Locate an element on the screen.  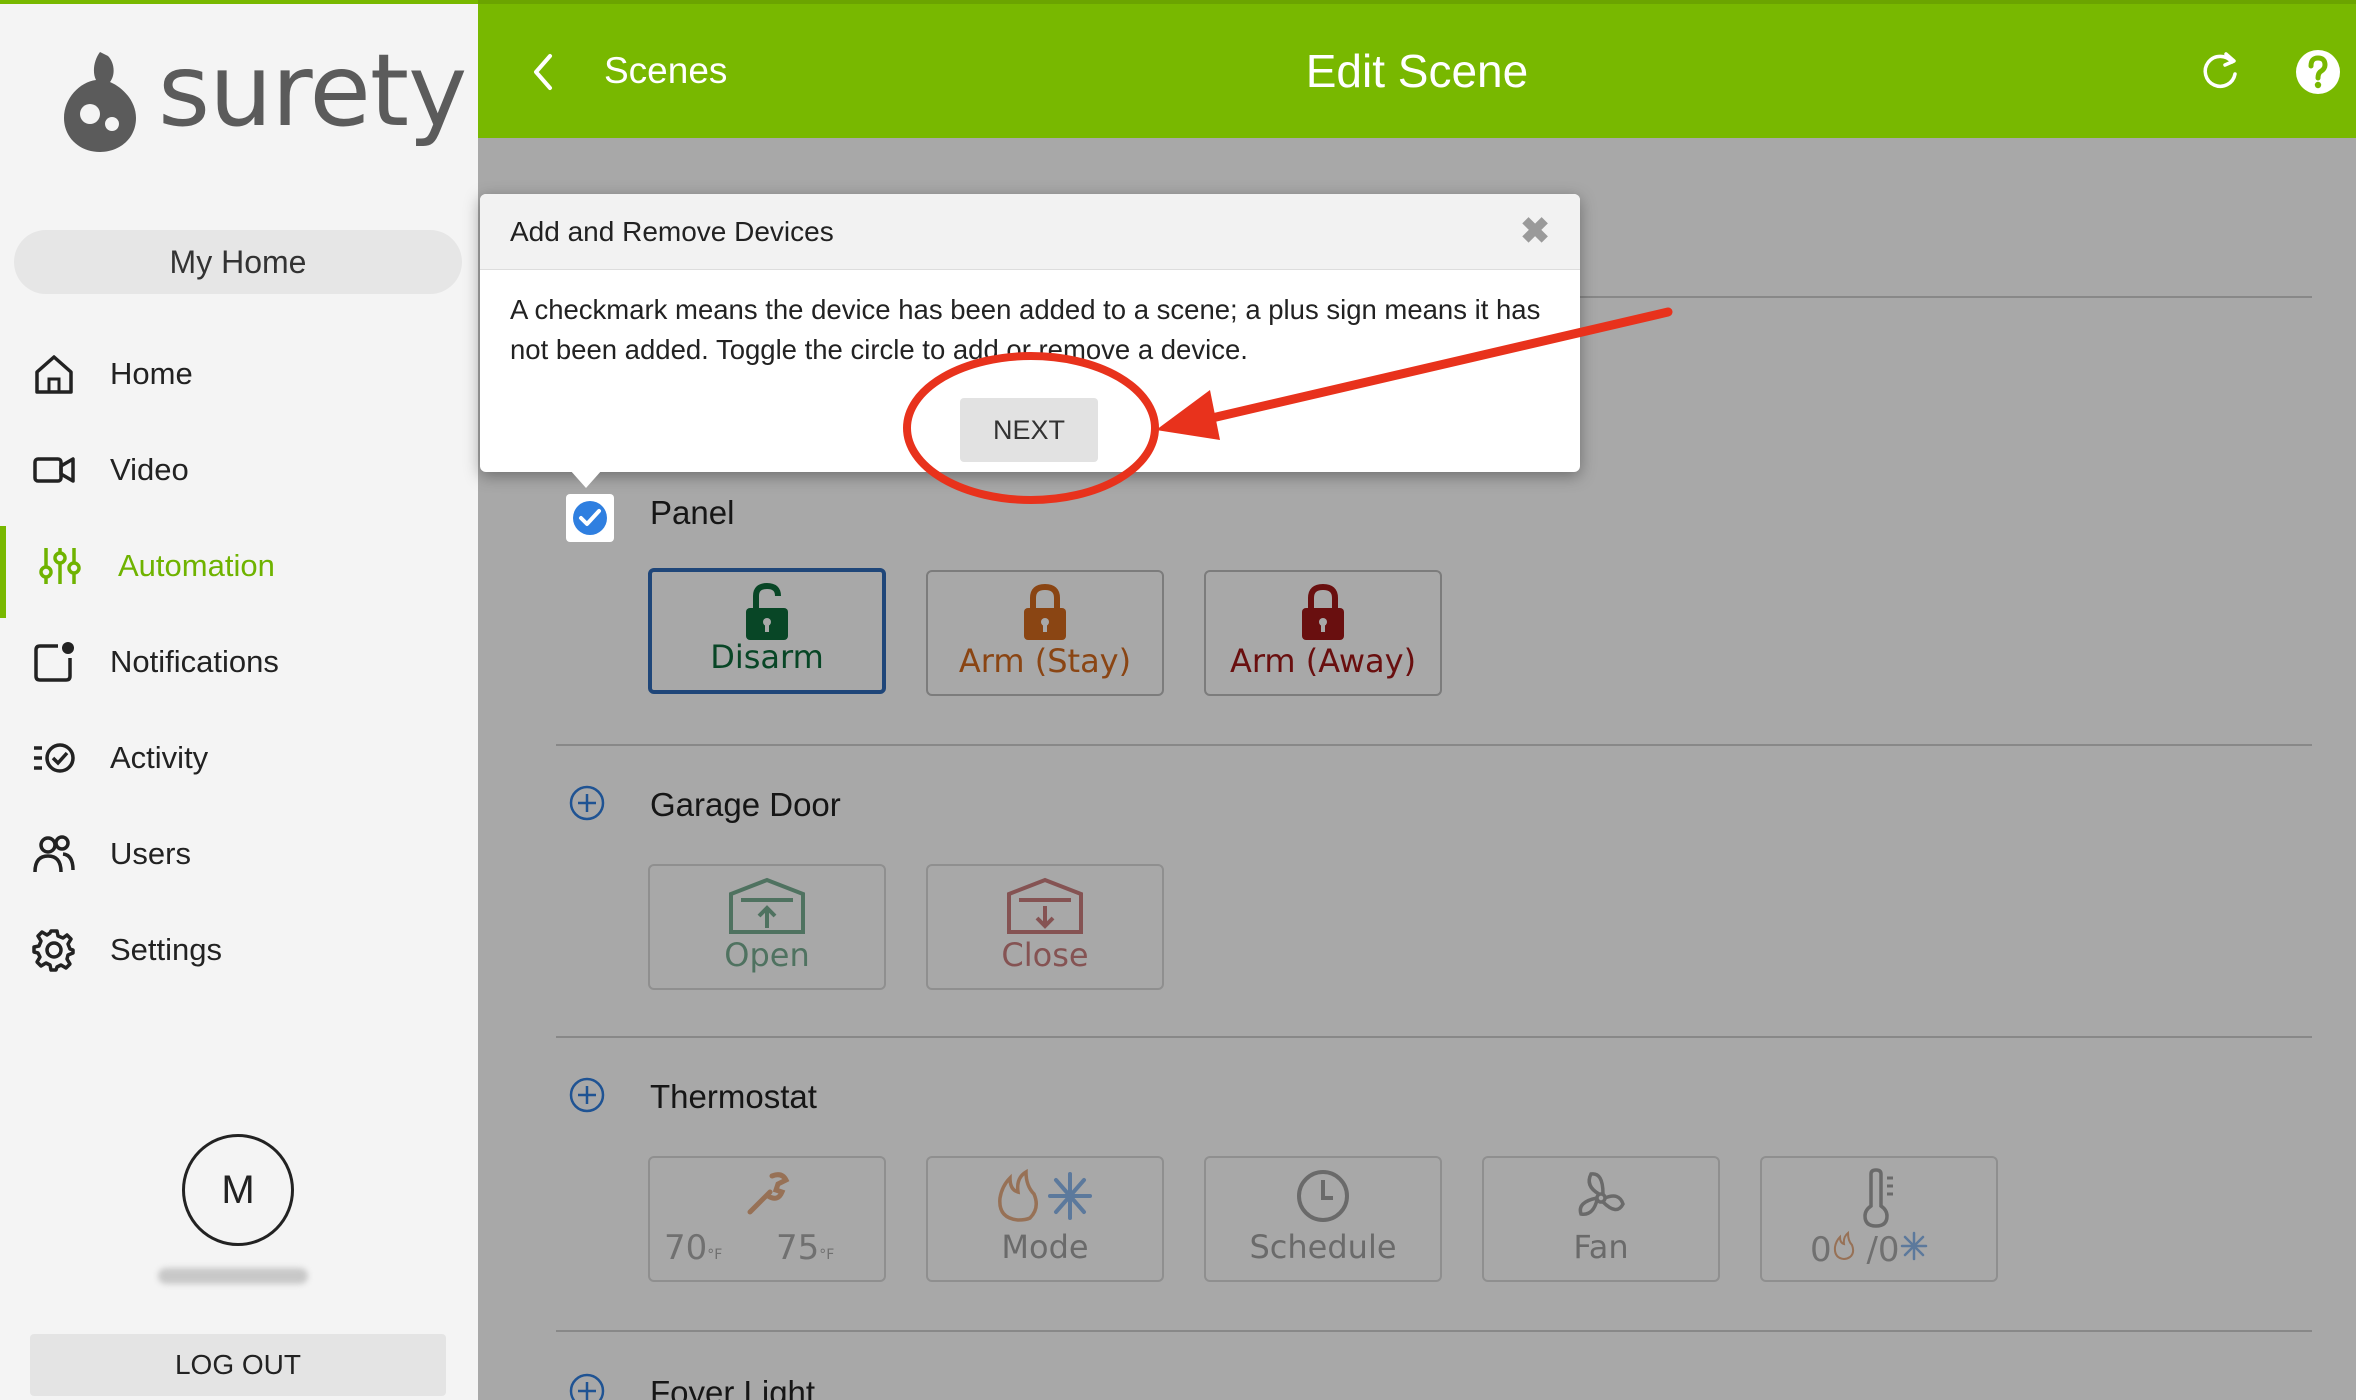
help-icon is located at coordinates (2318, 72).